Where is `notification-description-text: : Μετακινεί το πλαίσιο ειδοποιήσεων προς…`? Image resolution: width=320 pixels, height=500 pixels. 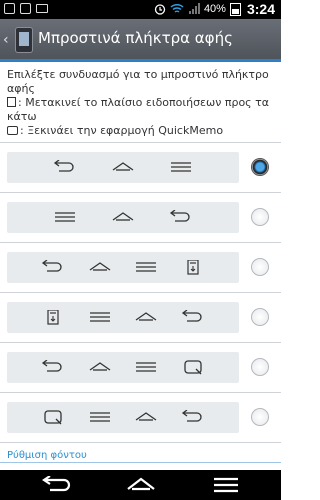
notification-description-text: : Μετακινεί το πλαίσιο ειδοποιήσεων προς… is located at coordinates (144, 102).